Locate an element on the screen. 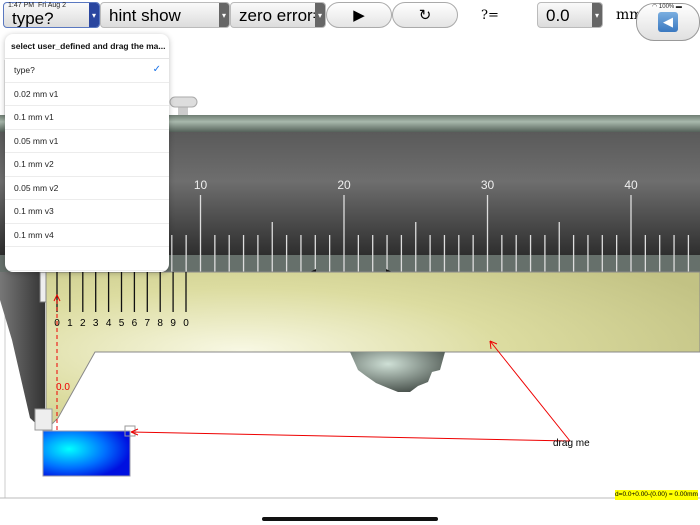 This screenshot has height=525, width=700. status-date: Fri Aug 2 is located at coordinates (51, 5).